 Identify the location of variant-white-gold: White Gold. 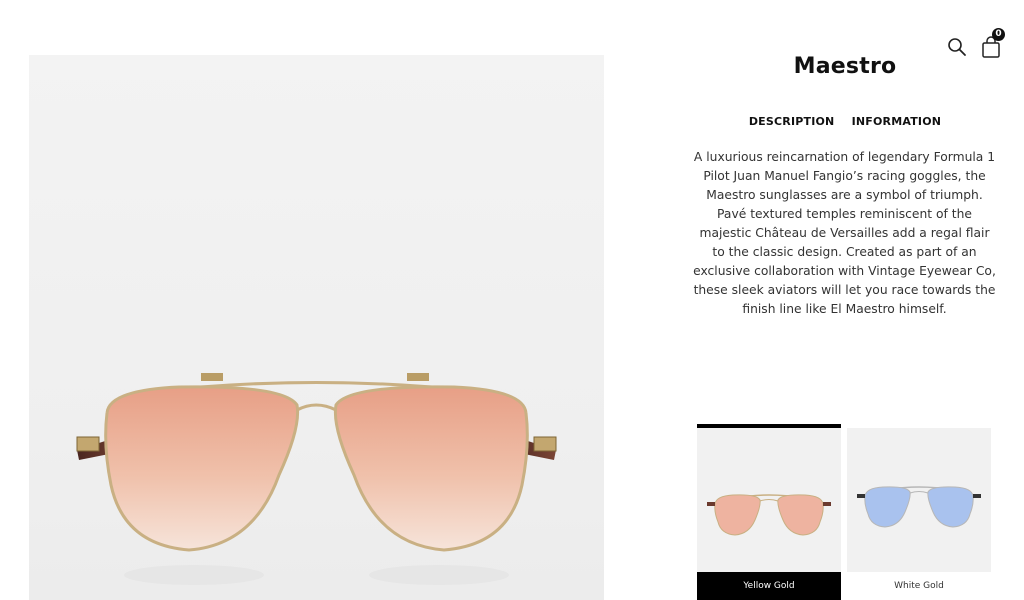
(919, 512).